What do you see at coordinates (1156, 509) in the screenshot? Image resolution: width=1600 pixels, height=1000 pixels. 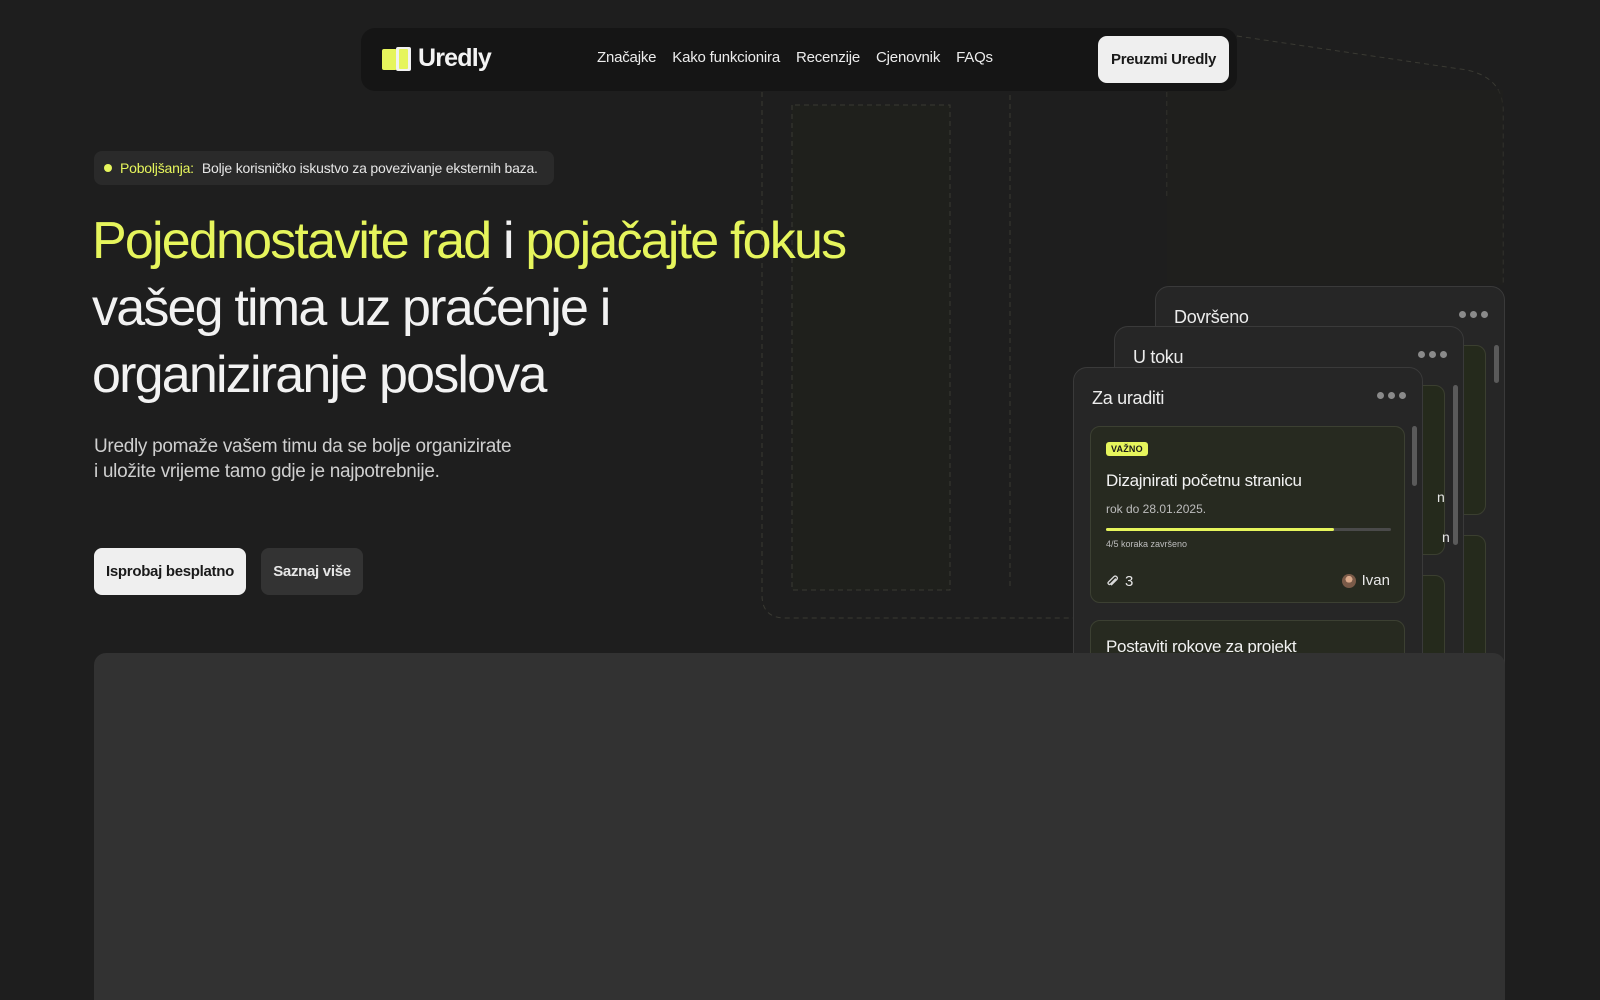 I see `task-due-date: rok do 28.01.2025.` at bounding box center [1156, 509].